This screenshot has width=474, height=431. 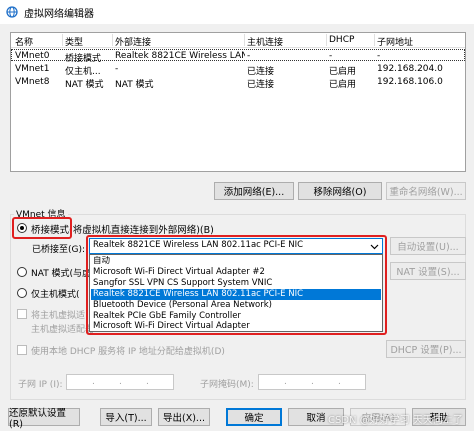 I want to click on table-cell: VMnet1, so click(x=32, y=69).